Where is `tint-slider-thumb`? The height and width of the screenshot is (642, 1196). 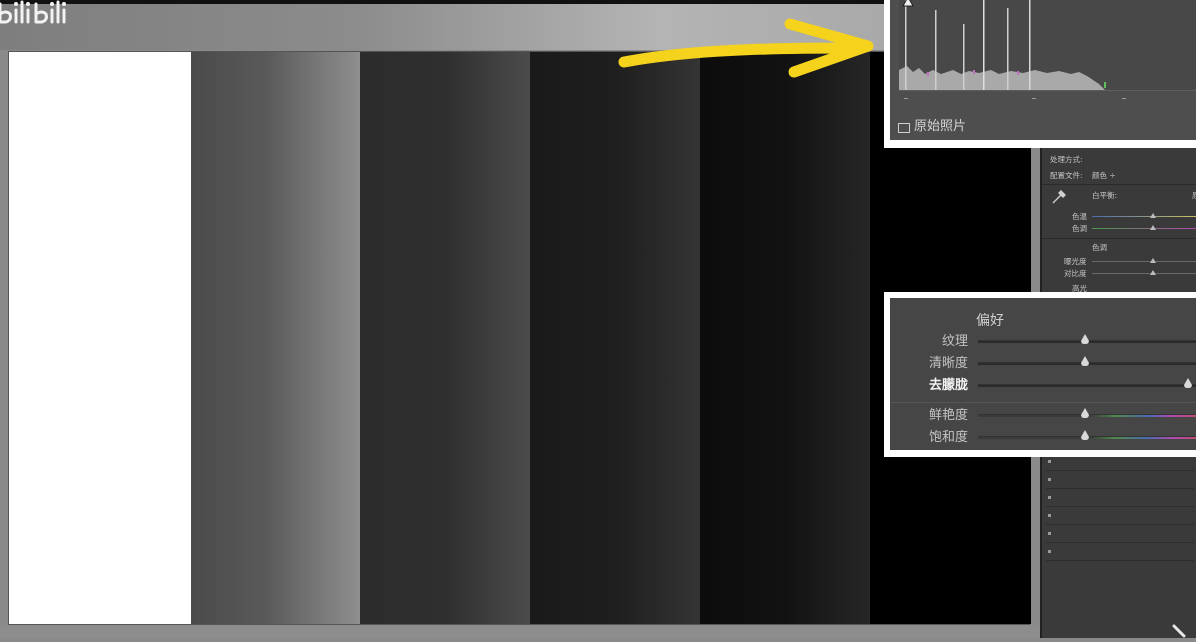 tint-slider-thumb is located at coordinates (1153, 227).